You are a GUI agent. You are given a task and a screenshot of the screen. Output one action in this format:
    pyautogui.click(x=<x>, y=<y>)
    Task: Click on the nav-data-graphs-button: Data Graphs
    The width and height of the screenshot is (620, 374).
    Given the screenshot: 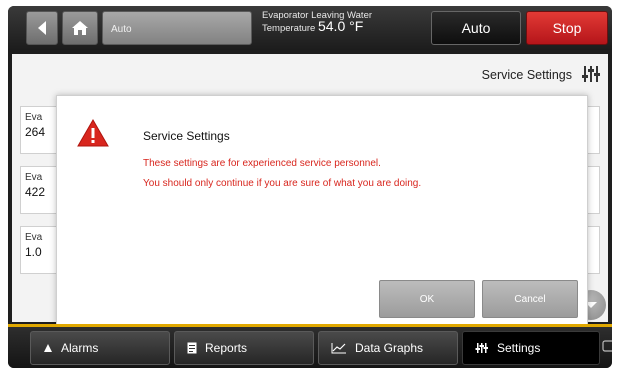 What is the action you would take?
    pyautogui.click(x=388, y=348)
    